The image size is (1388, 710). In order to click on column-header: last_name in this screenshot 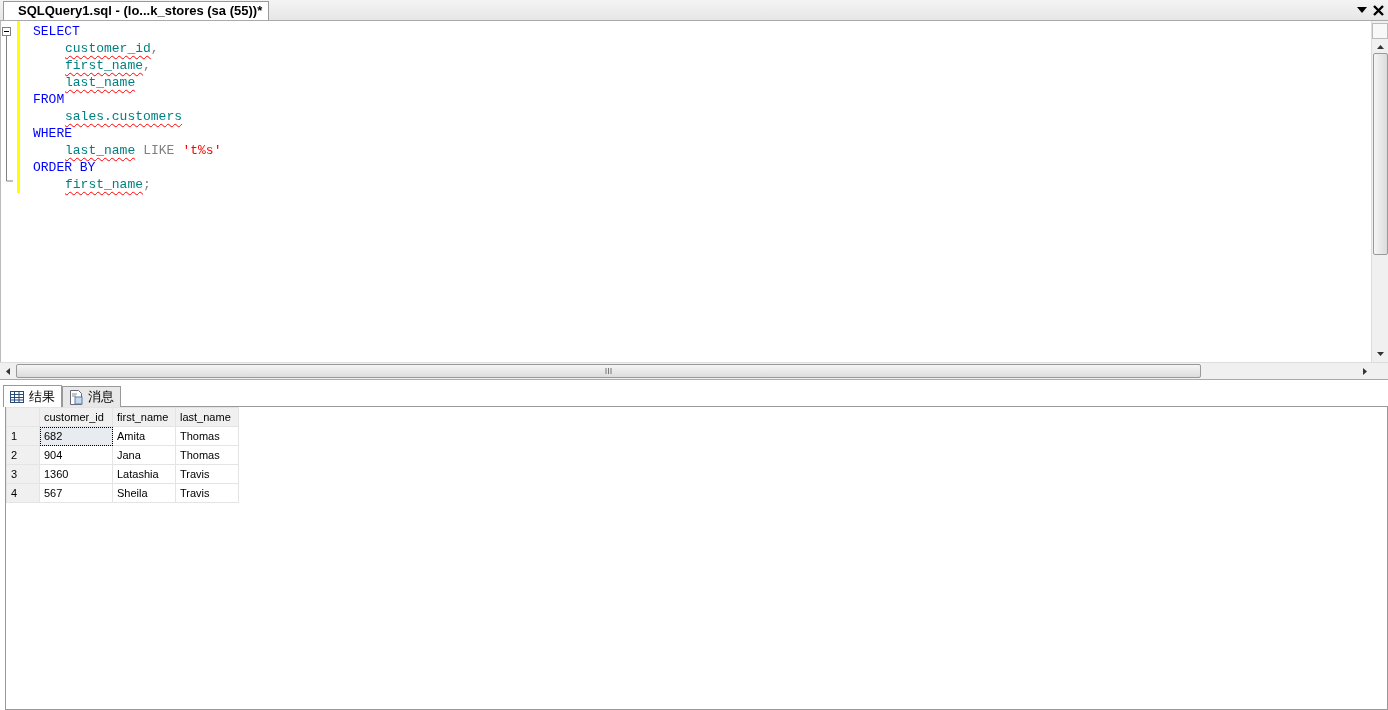, I will do `click(207, 417)`.